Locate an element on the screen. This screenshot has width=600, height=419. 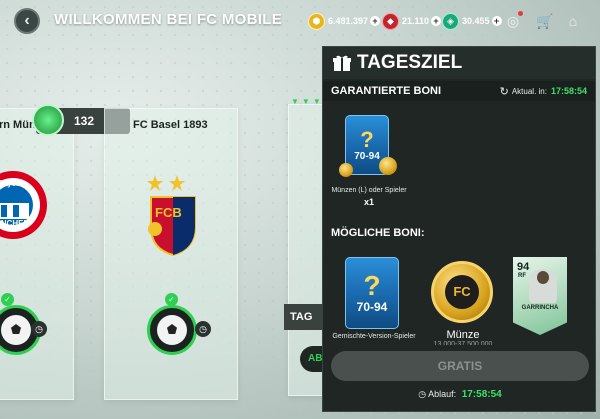
player-rating: 94 is located at coordinates (523, 267).